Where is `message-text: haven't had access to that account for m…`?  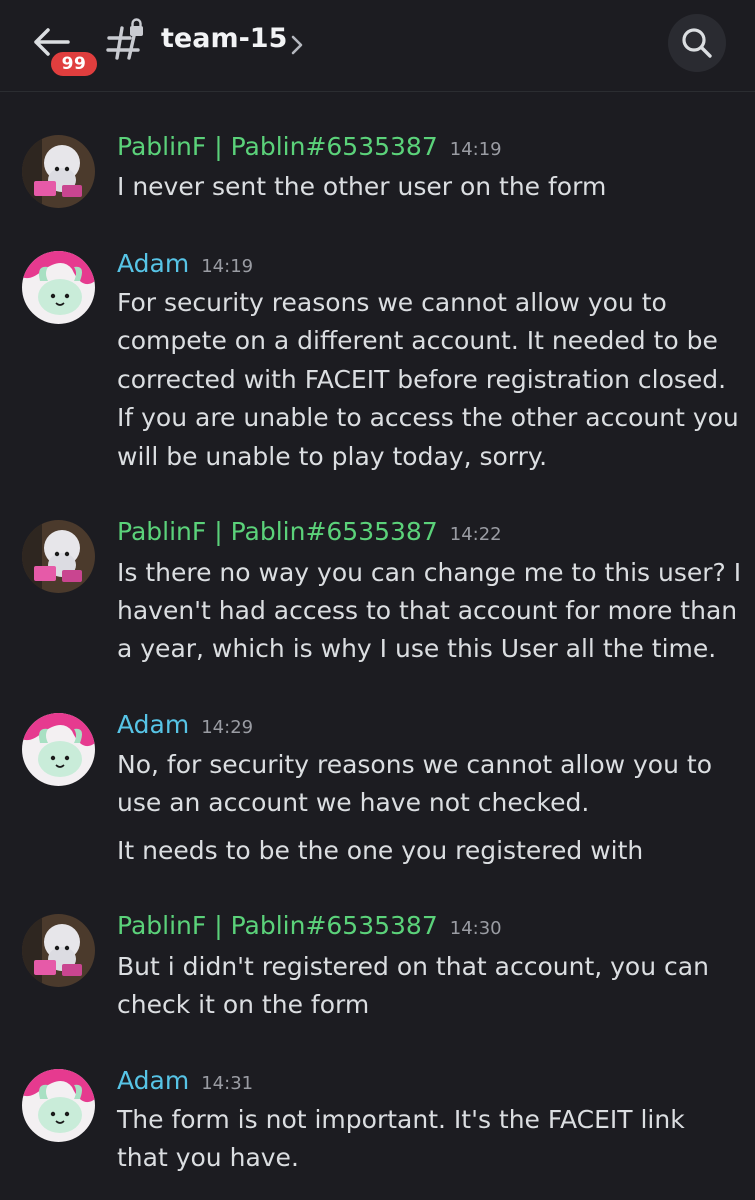
message-text: haven't had access to that account for m… is located at coordinates (427, 610).